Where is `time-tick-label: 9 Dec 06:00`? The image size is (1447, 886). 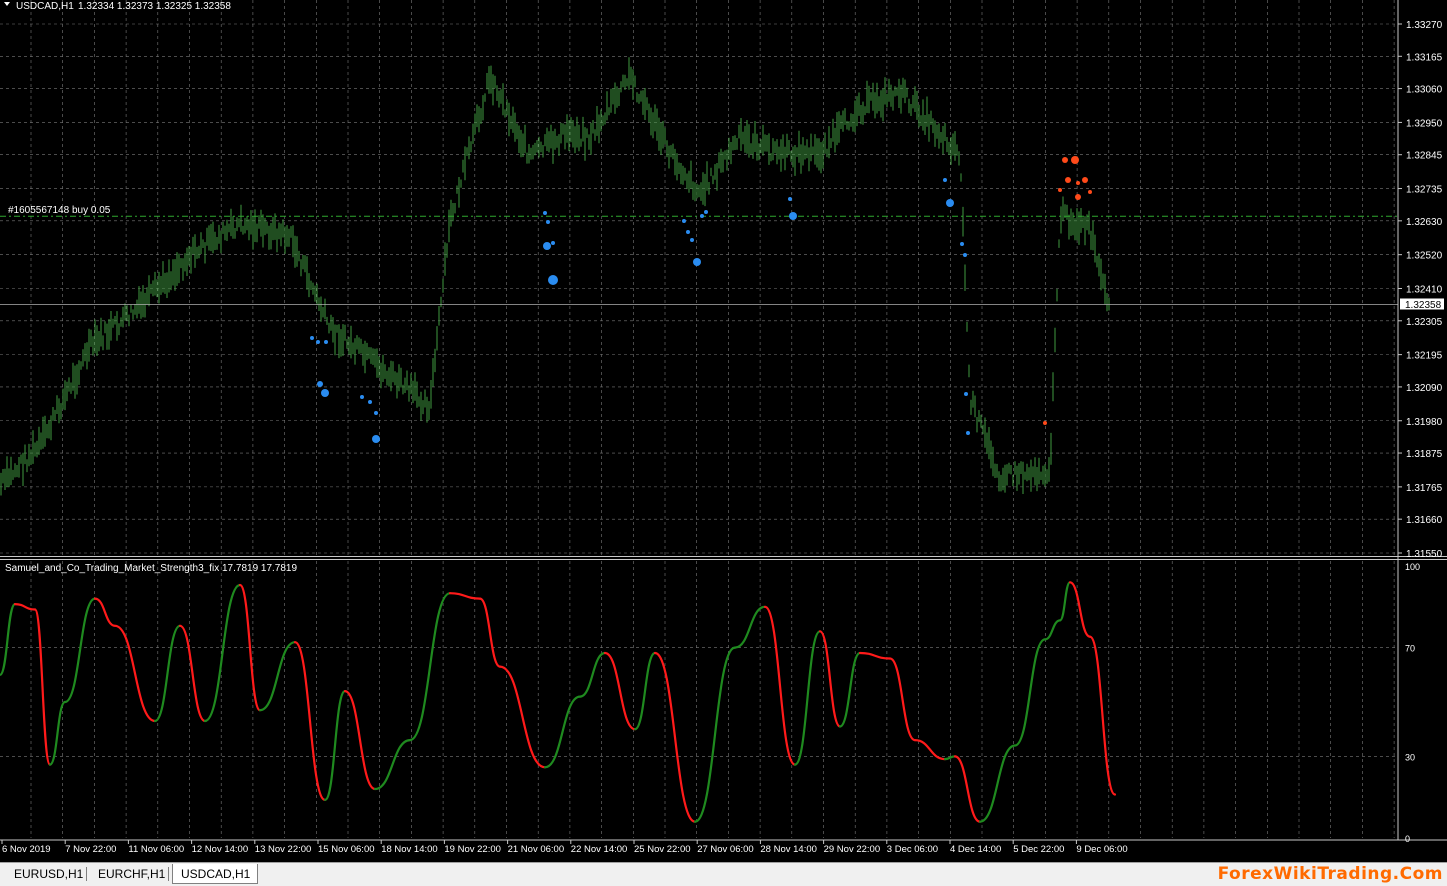
time-tick-label: 9 Dec 06:00 is located at coordinates (1101, 849).